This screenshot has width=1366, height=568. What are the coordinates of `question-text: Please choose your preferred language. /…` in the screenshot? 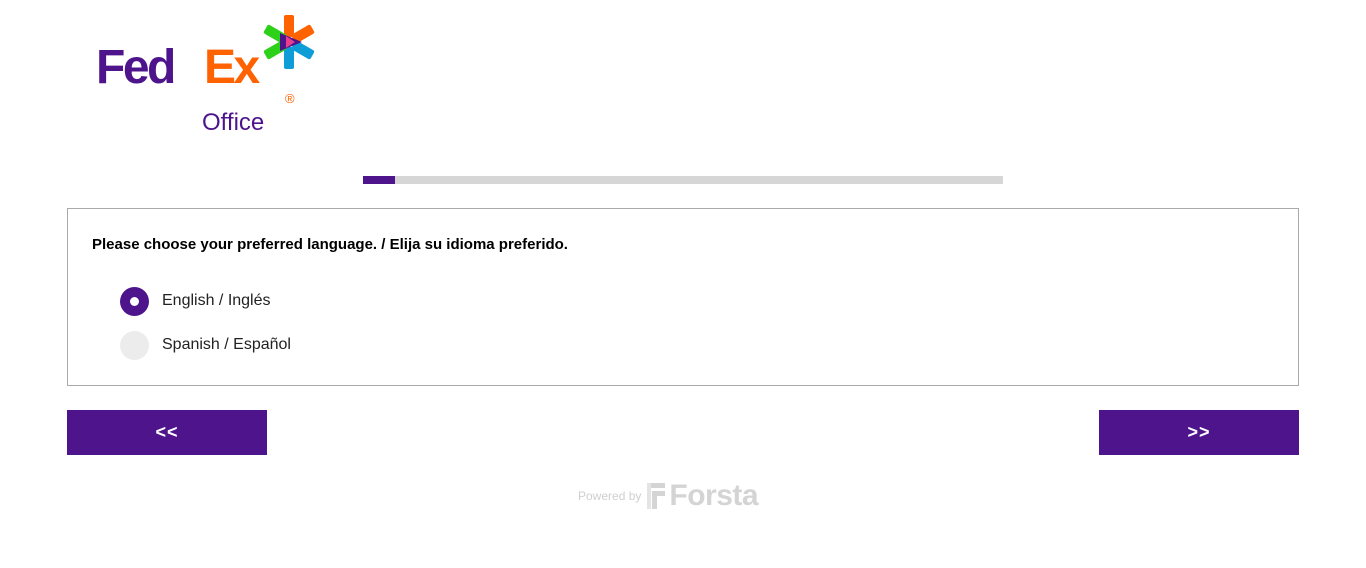 It's located at (330, 244).